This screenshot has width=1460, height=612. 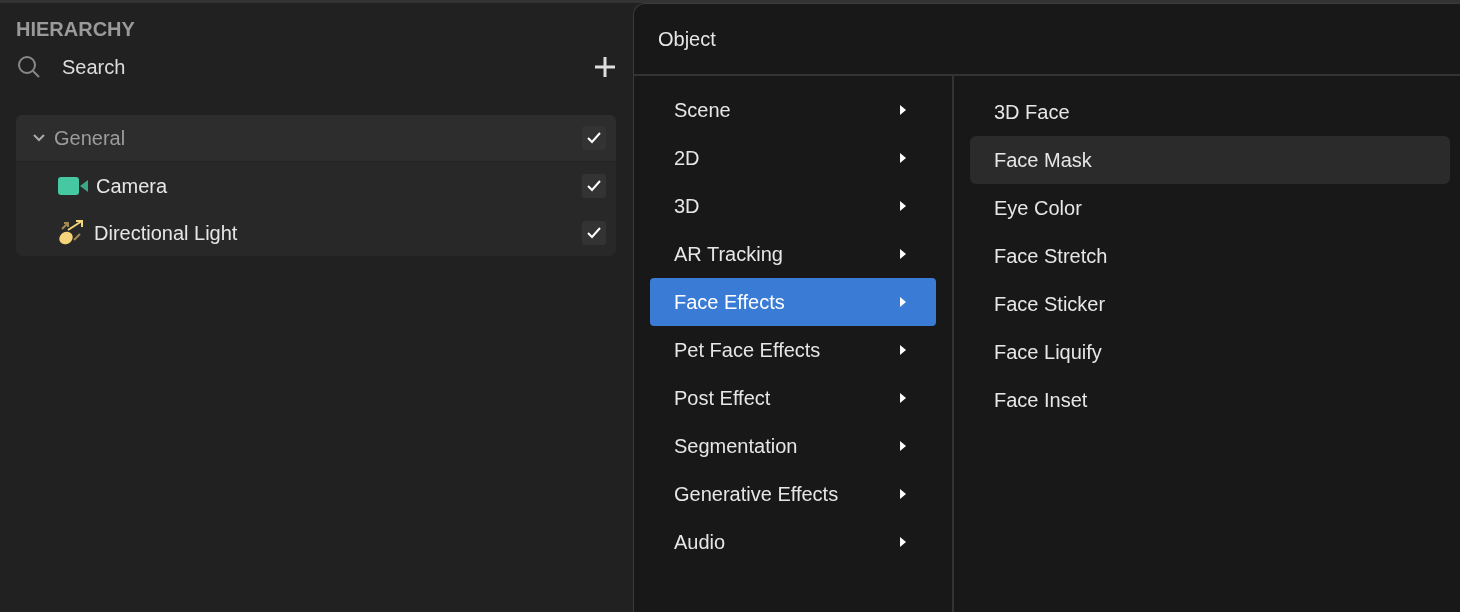 I want to click on tree-item: Directional Light, so click(x=166, y=232).